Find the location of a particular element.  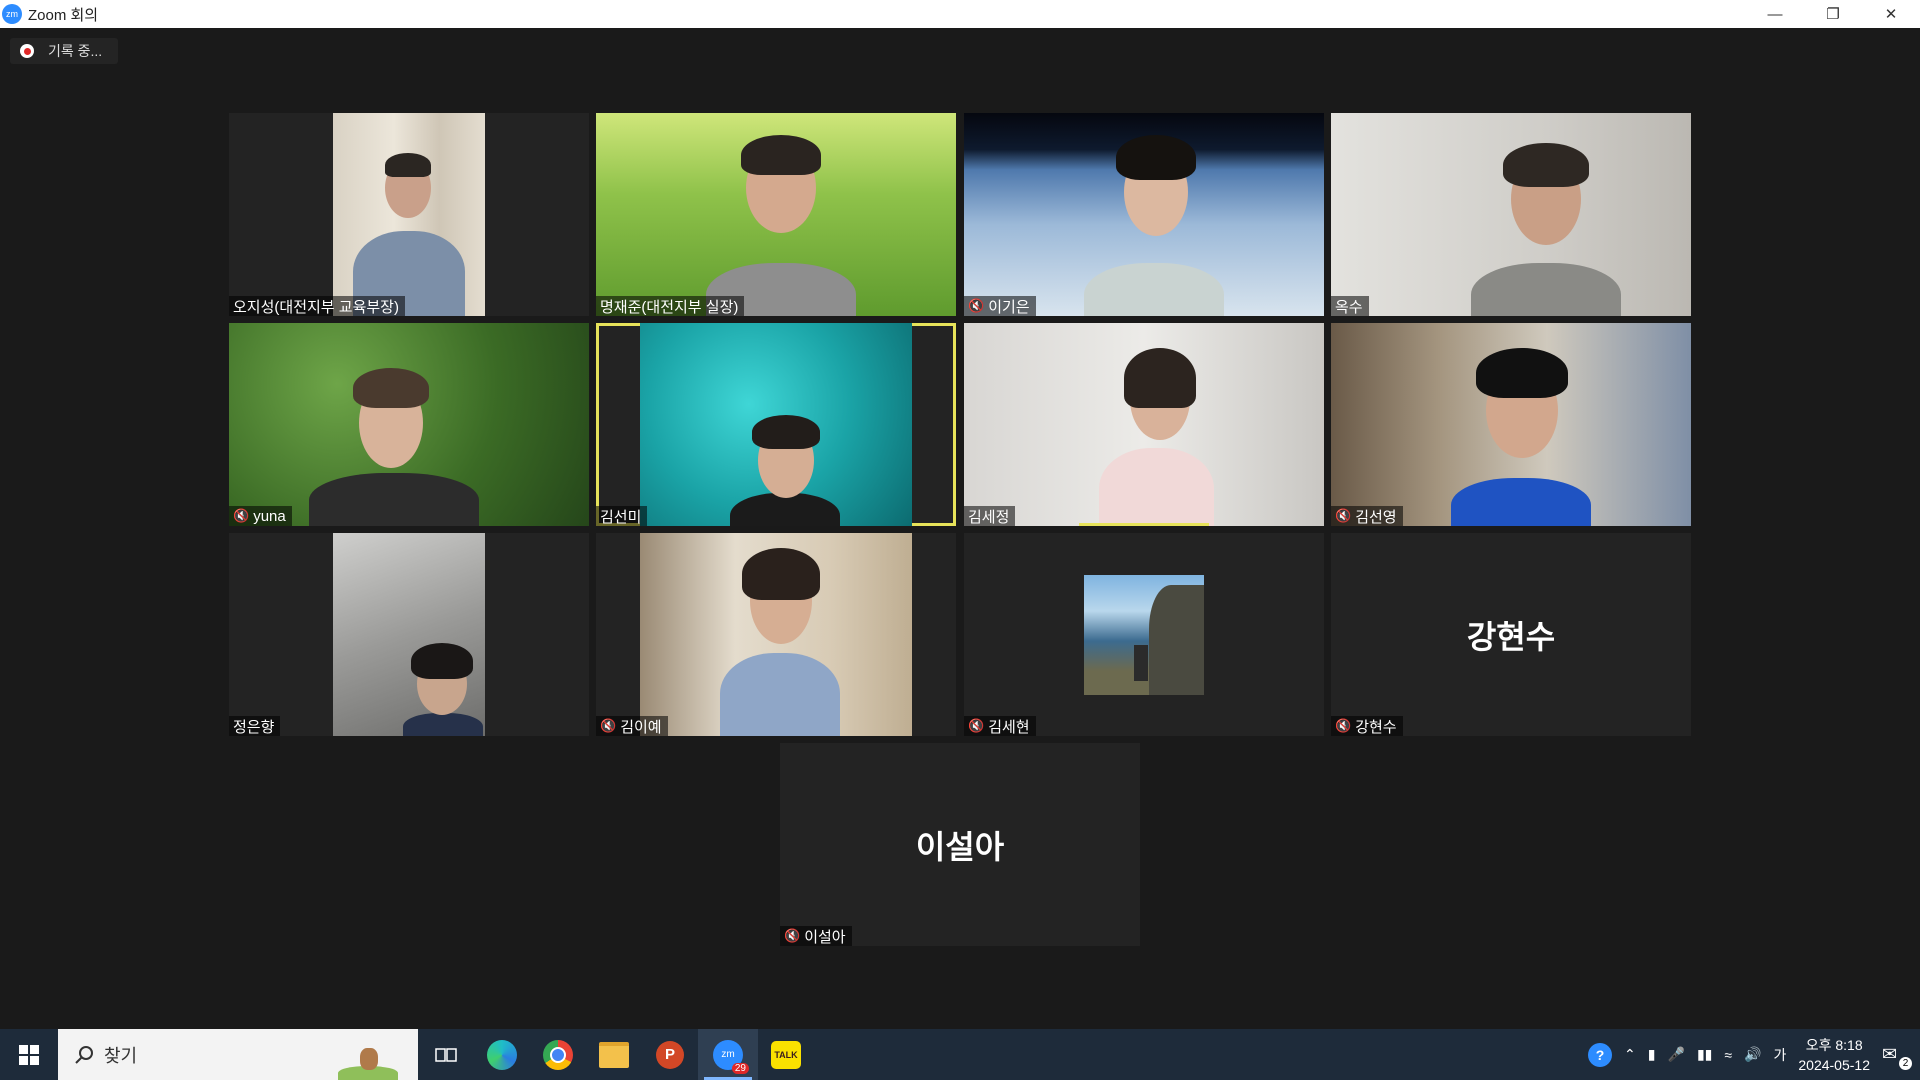

participant-name-label: 🔇 강현수 is located at coordinates (1367, 726).